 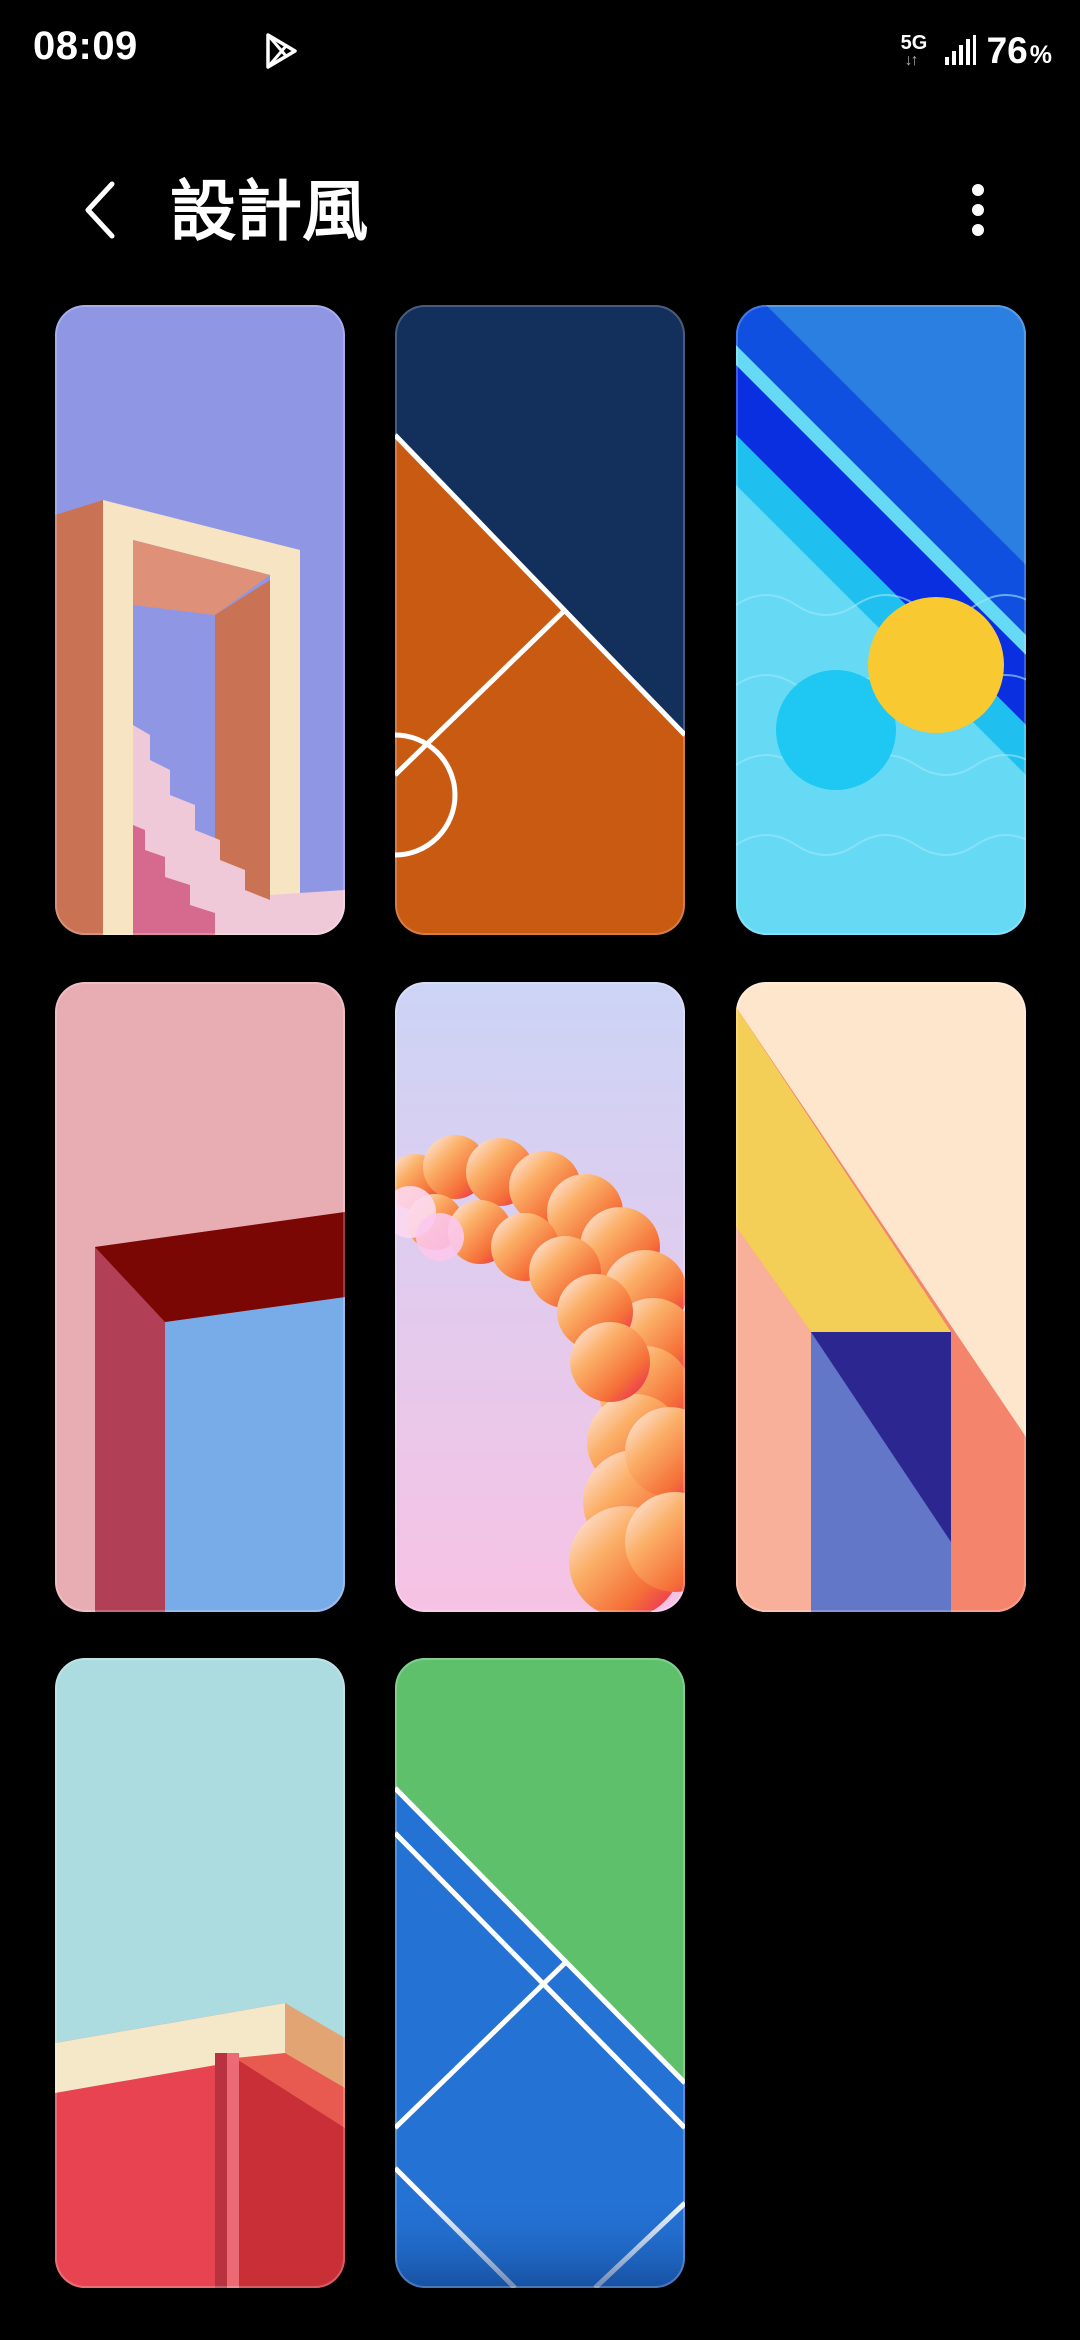 What do you see at coordinates (914, 50) in the screenshot?
I see `network-icon: 5G ↓↑` at bounding box center [914, 50].